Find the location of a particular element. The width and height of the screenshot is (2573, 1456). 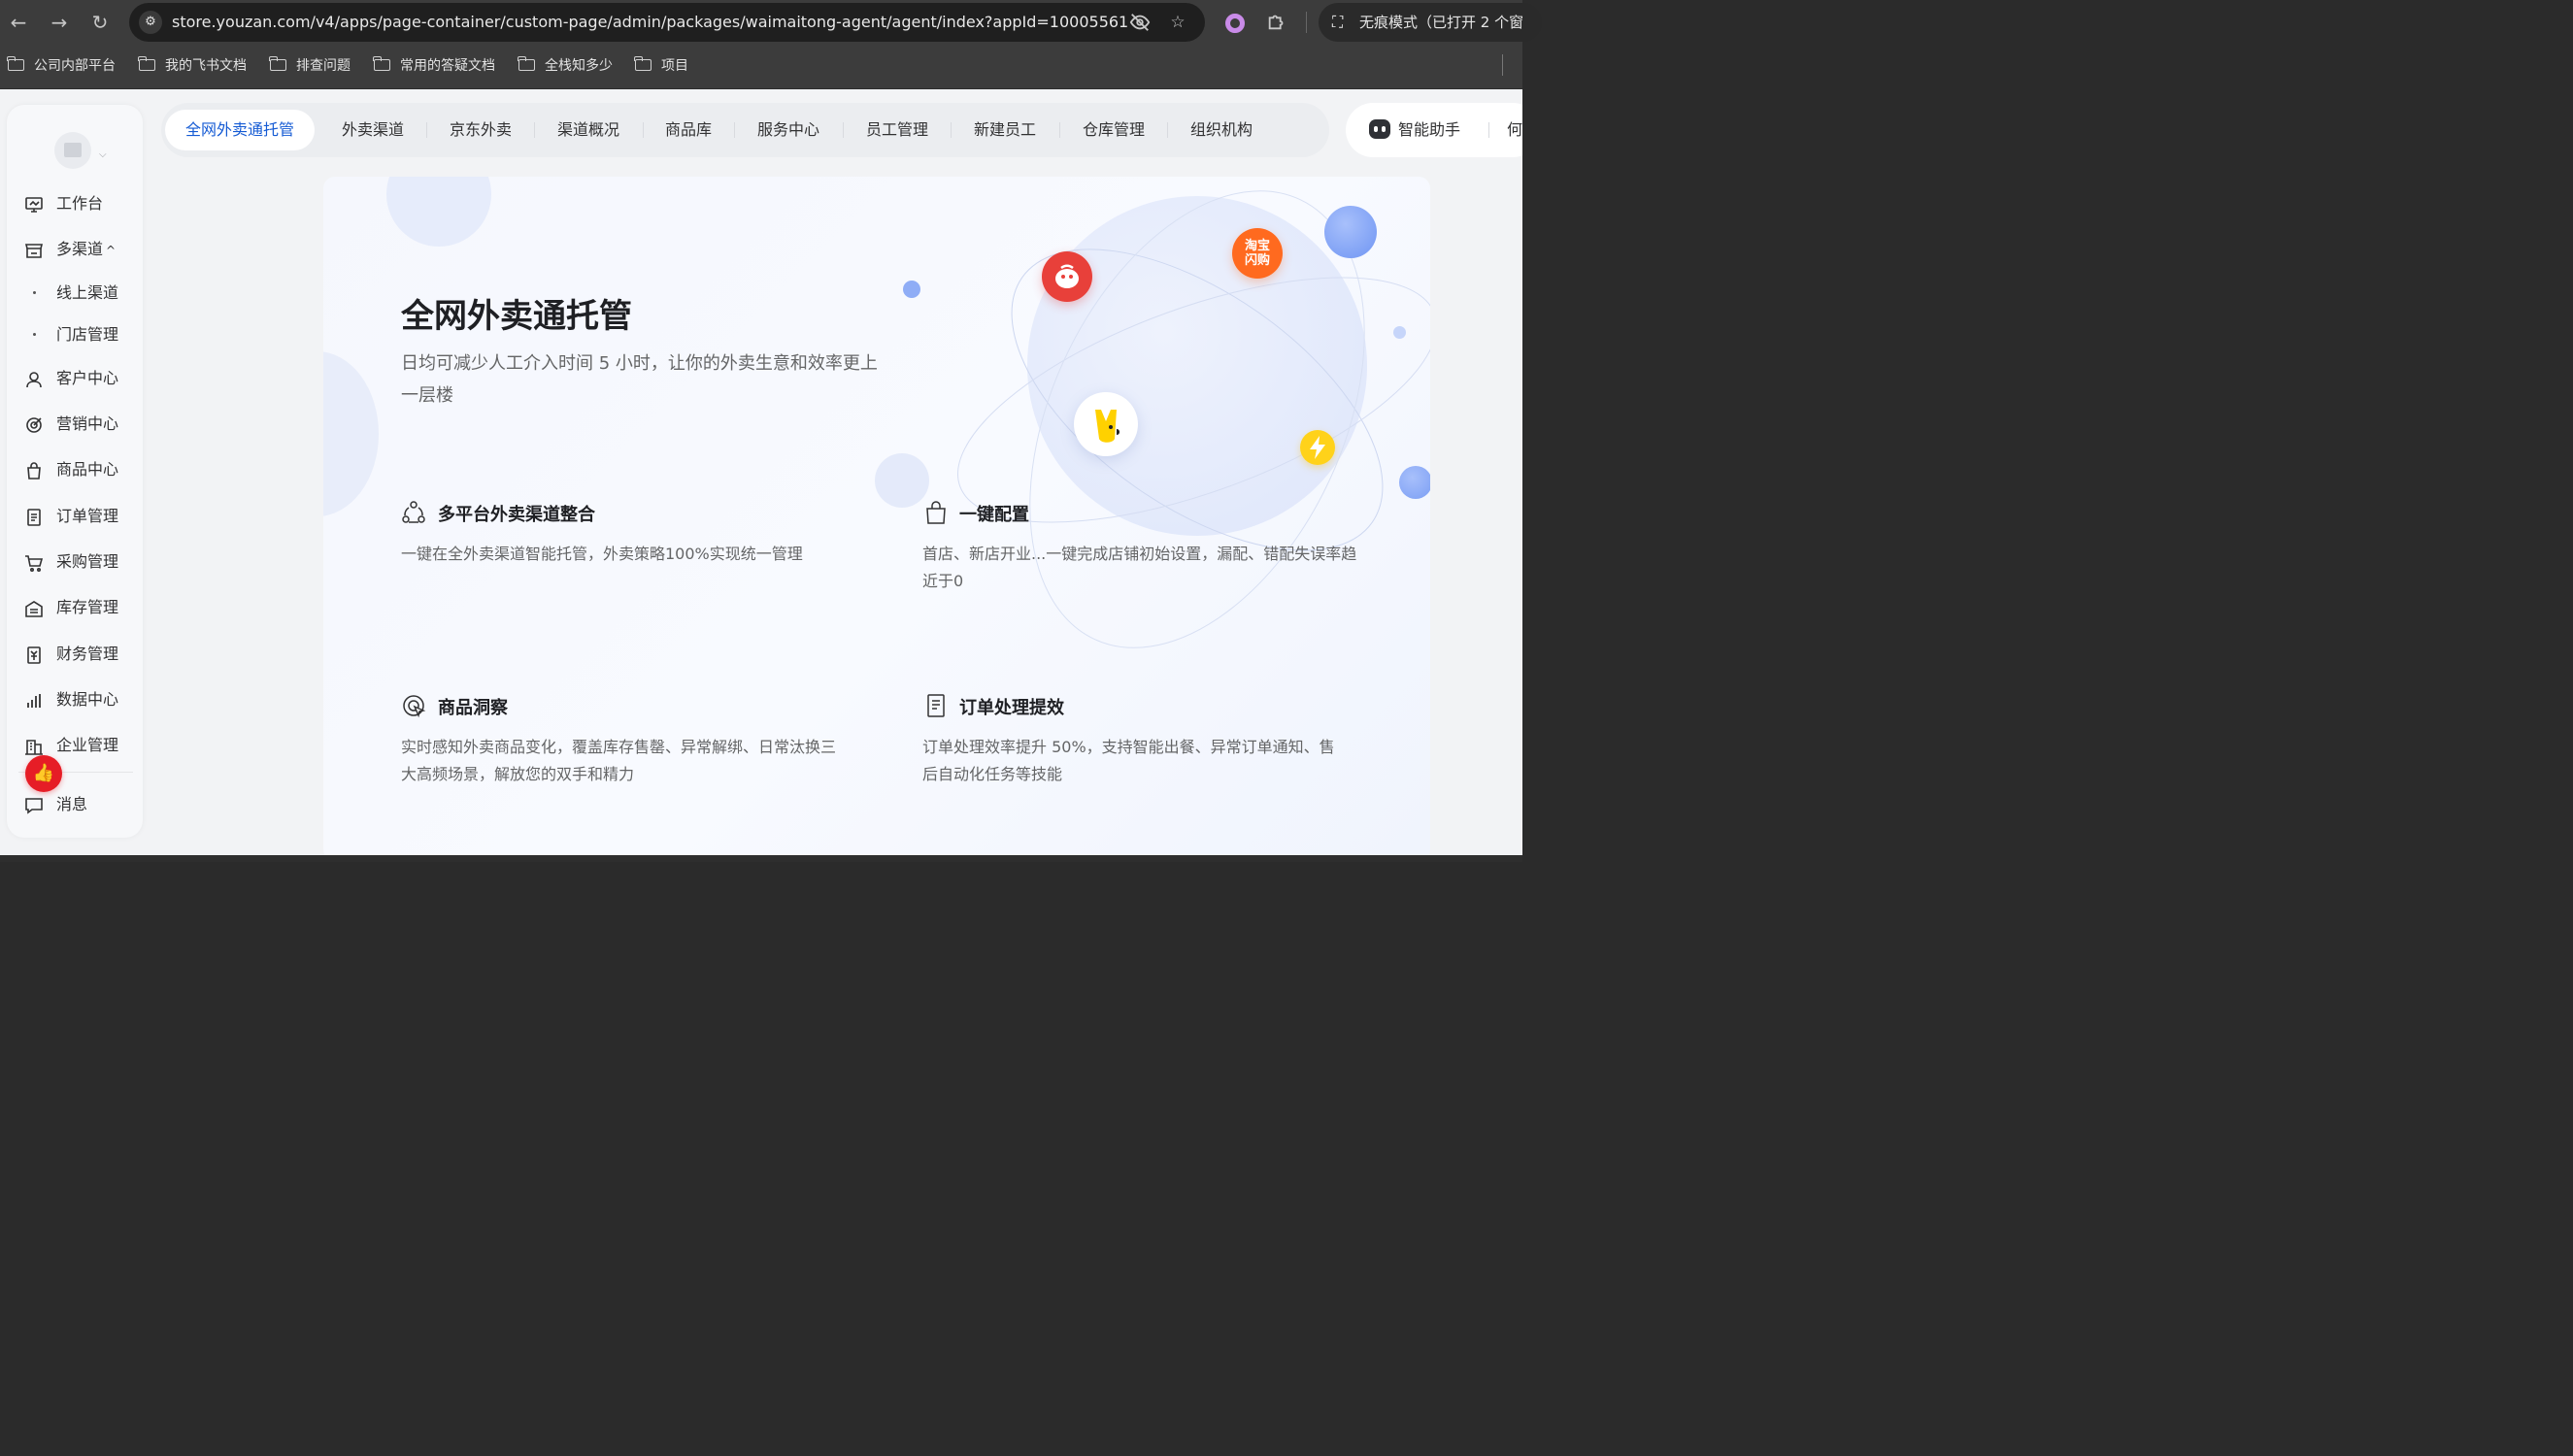

tab-channel-overview: 渠道概况 is located at coordinates (588, 130).